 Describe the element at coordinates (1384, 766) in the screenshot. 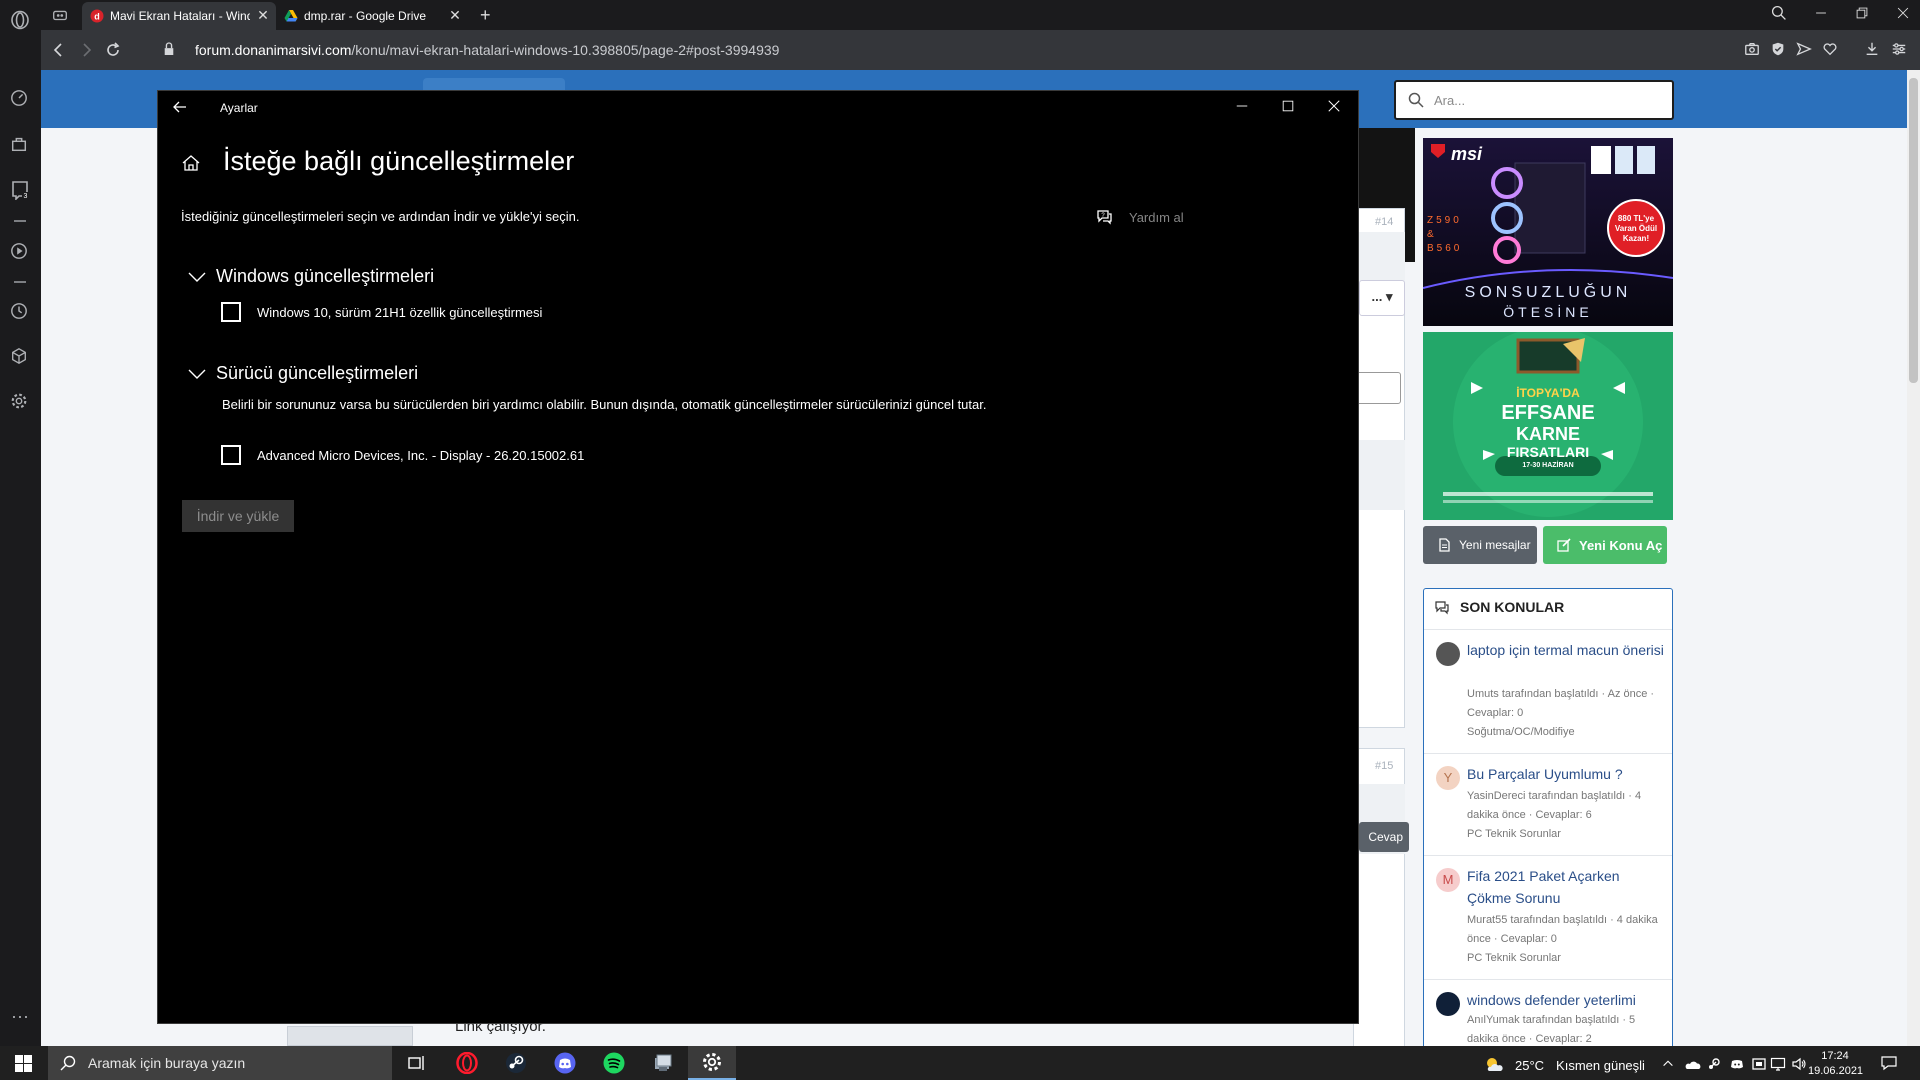

I see `post-number: #15` at that location.